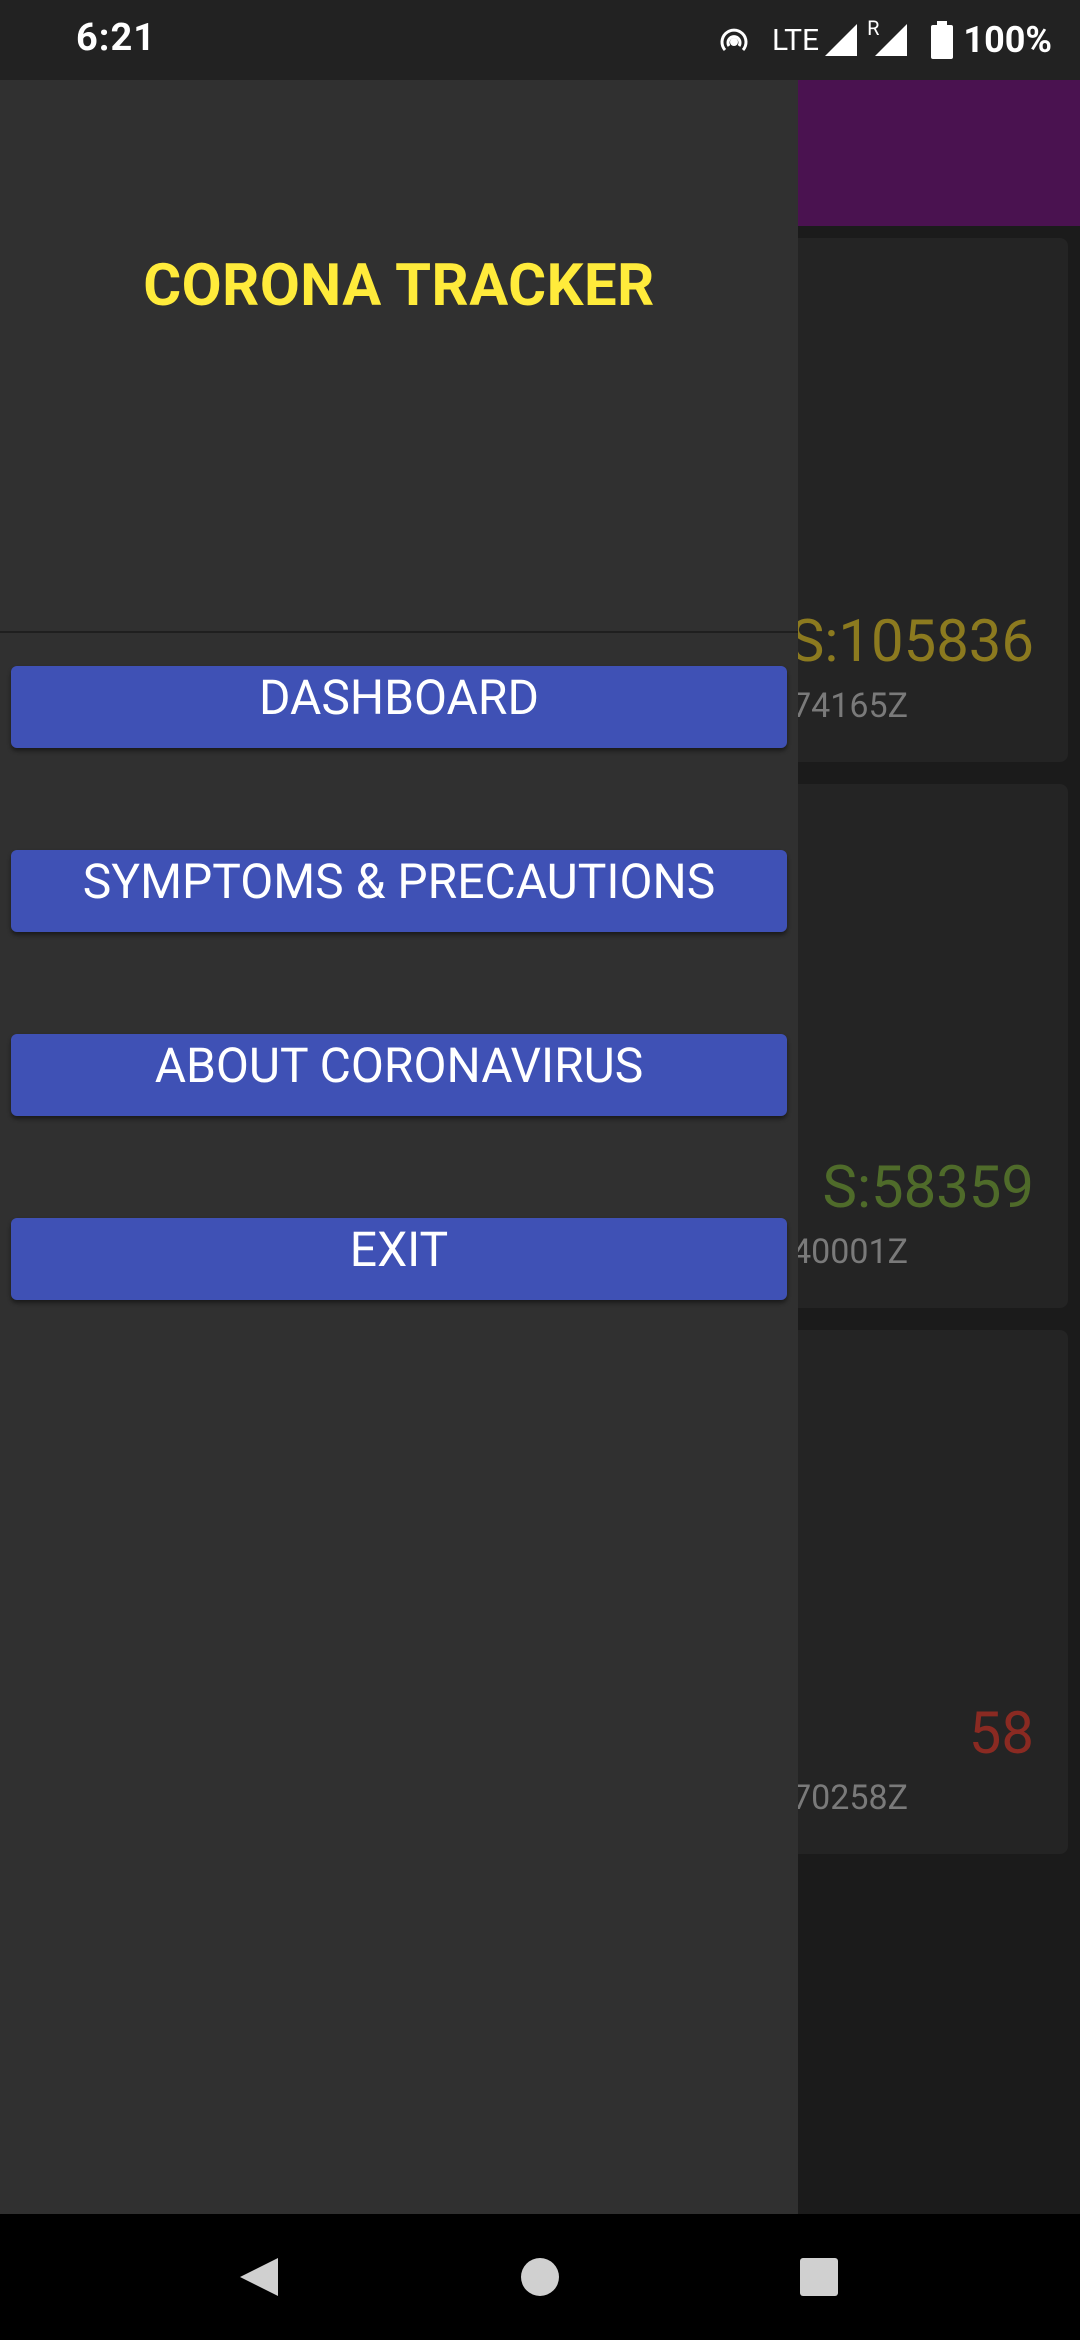  I want to click on about-coronavirus-button: ABOUT CORONAVIRUS, so click(399, 1075).